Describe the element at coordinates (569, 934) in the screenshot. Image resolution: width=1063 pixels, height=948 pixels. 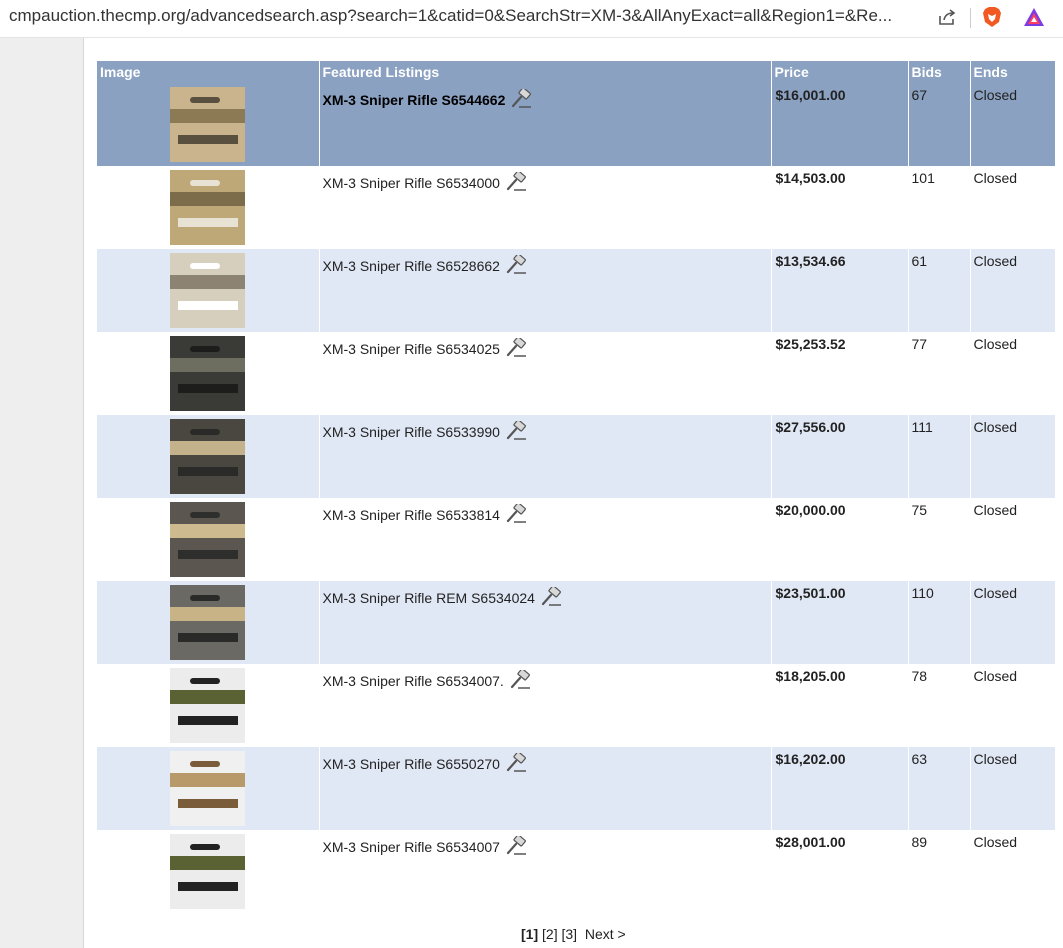
I see `page-link-3: [3]` at that location.